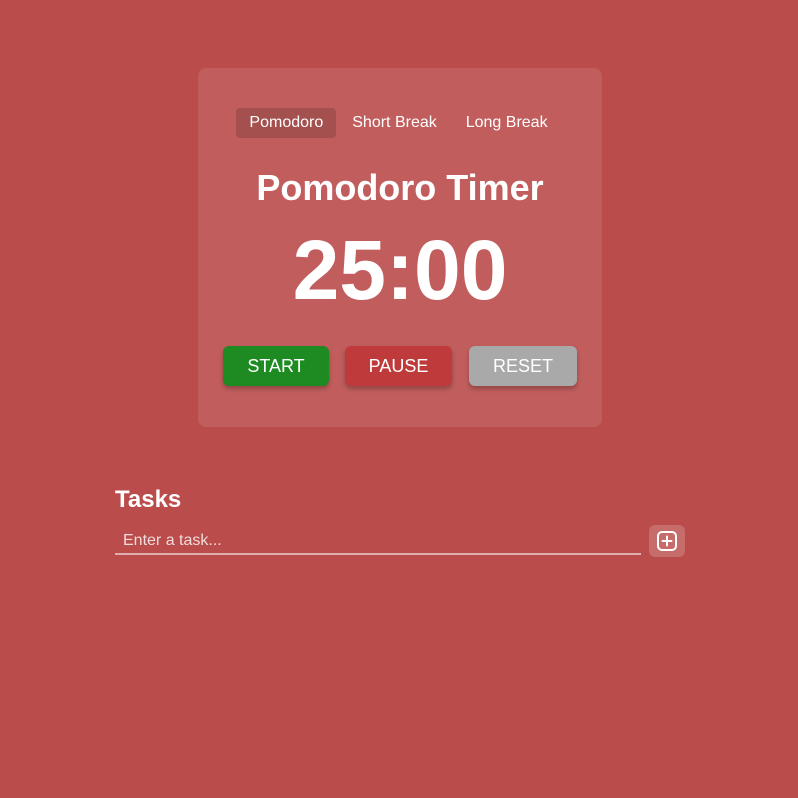  I want to click on task-input-row, so click(400, 543).